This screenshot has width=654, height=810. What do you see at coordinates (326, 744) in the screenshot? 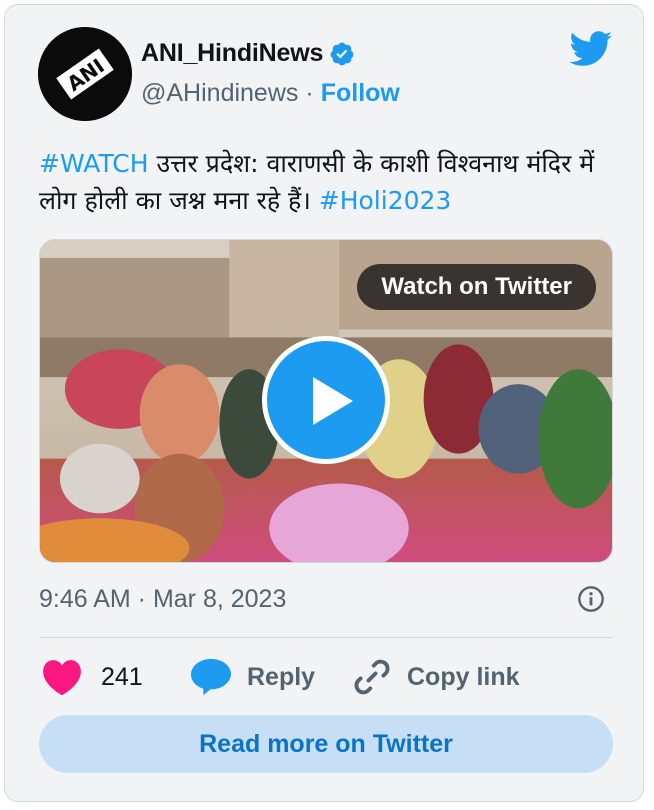
I see `read-more-button: Read more on Twitter` at bounding box center [326, 744].